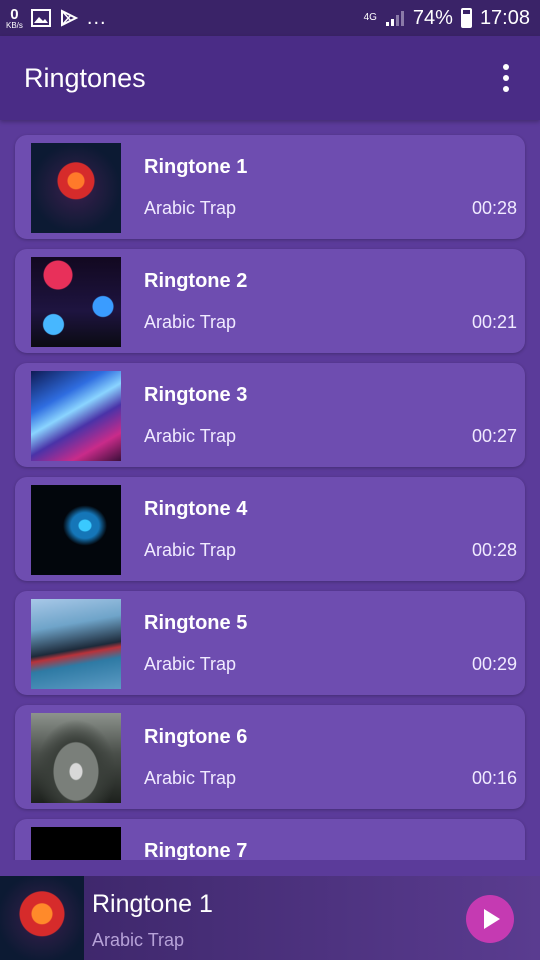 This screenshot has width=540, height=960. Describe the element at coordinates (85, 77) in the screenshot. I see `page-title: Ringtones` at that location.